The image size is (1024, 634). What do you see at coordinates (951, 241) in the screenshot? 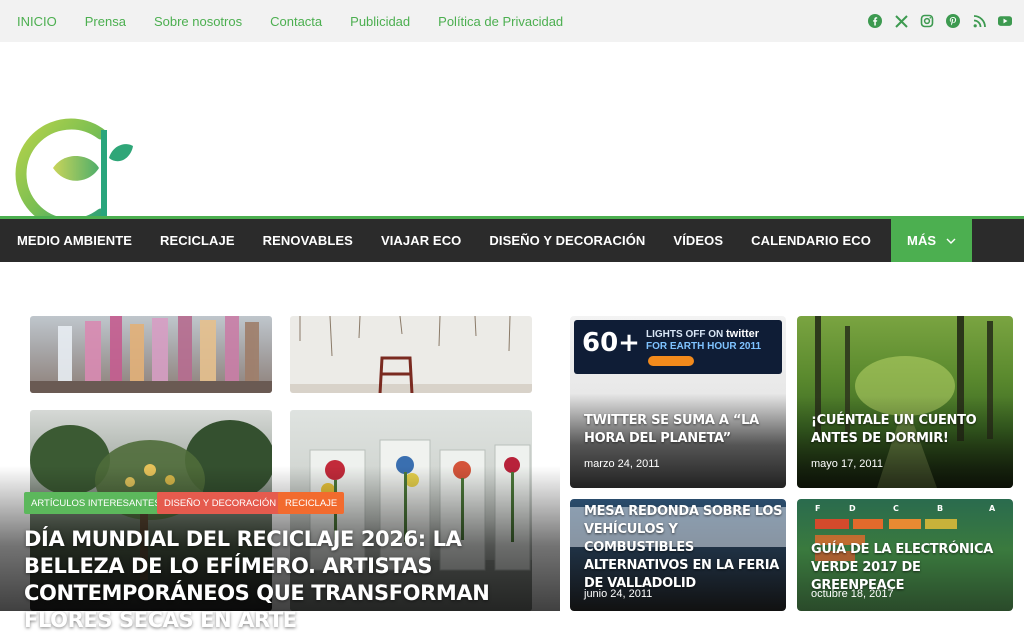
I see `chevron-down-icon` at bounding box center [951, 241].